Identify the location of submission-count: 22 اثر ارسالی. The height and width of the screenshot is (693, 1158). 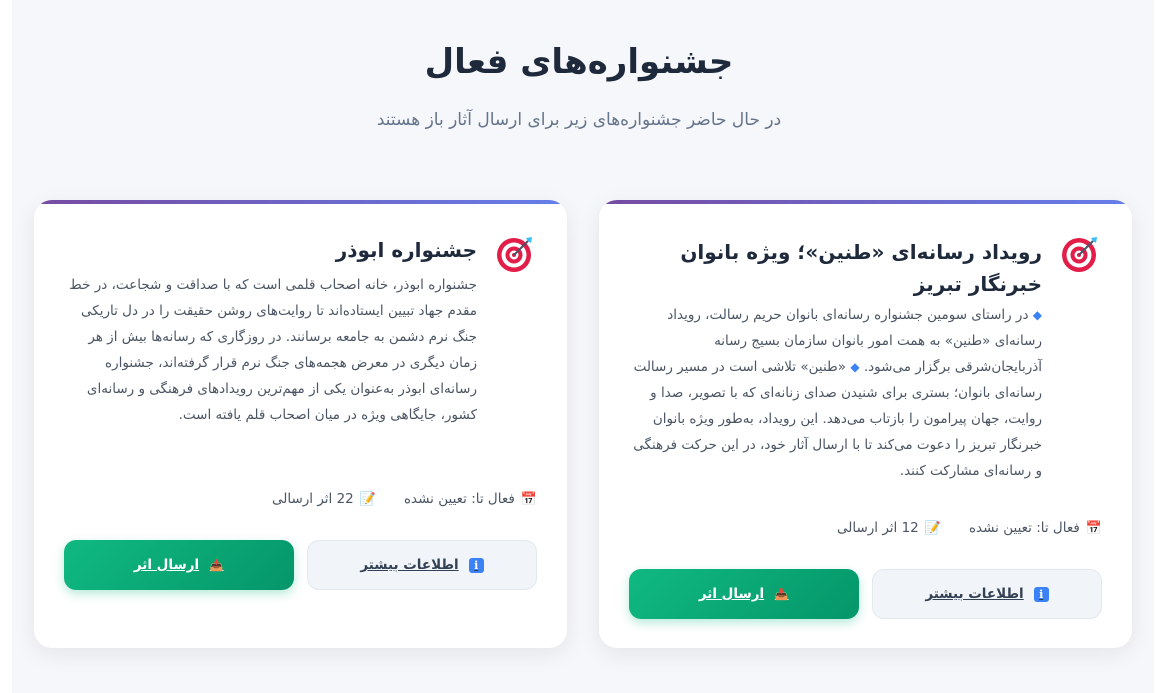
(312, 499).